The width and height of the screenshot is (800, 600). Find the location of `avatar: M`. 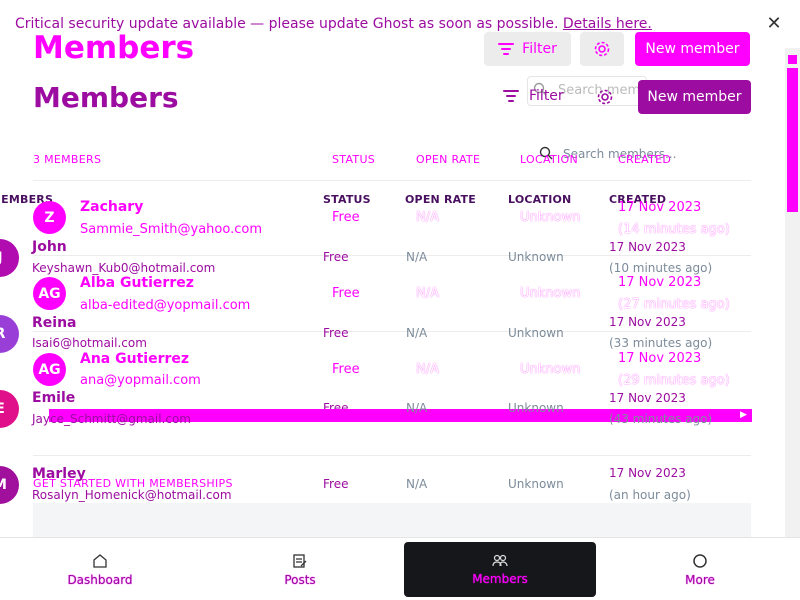

avatar: M is located at coordinates (9, 485).